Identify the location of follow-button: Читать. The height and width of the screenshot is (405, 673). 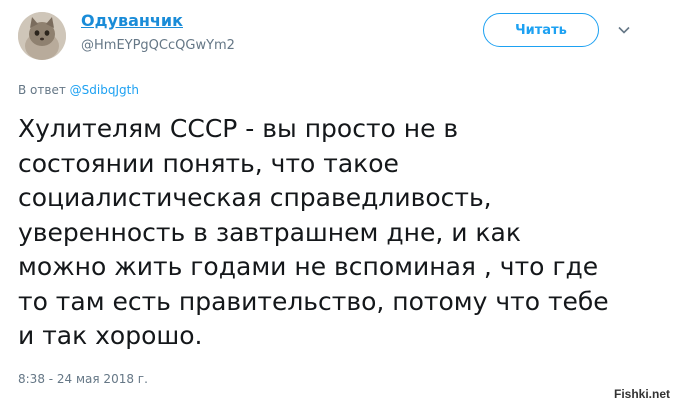
(541, 30).